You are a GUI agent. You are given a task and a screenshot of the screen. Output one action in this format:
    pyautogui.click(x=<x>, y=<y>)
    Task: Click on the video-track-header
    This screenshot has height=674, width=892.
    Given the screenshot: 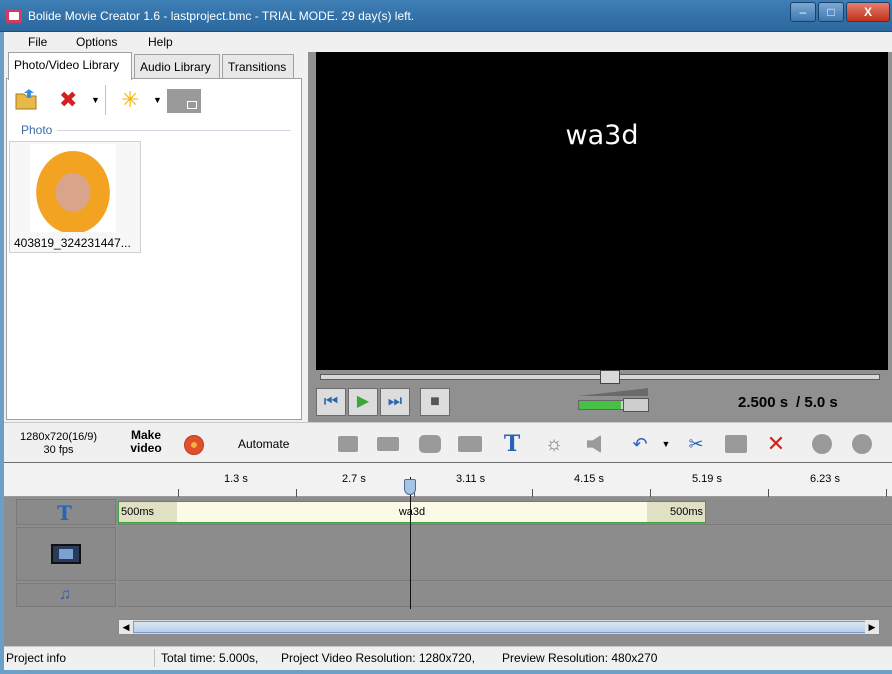 What is the action you would take?
    pyautogui.click(x=66, y=554)
    